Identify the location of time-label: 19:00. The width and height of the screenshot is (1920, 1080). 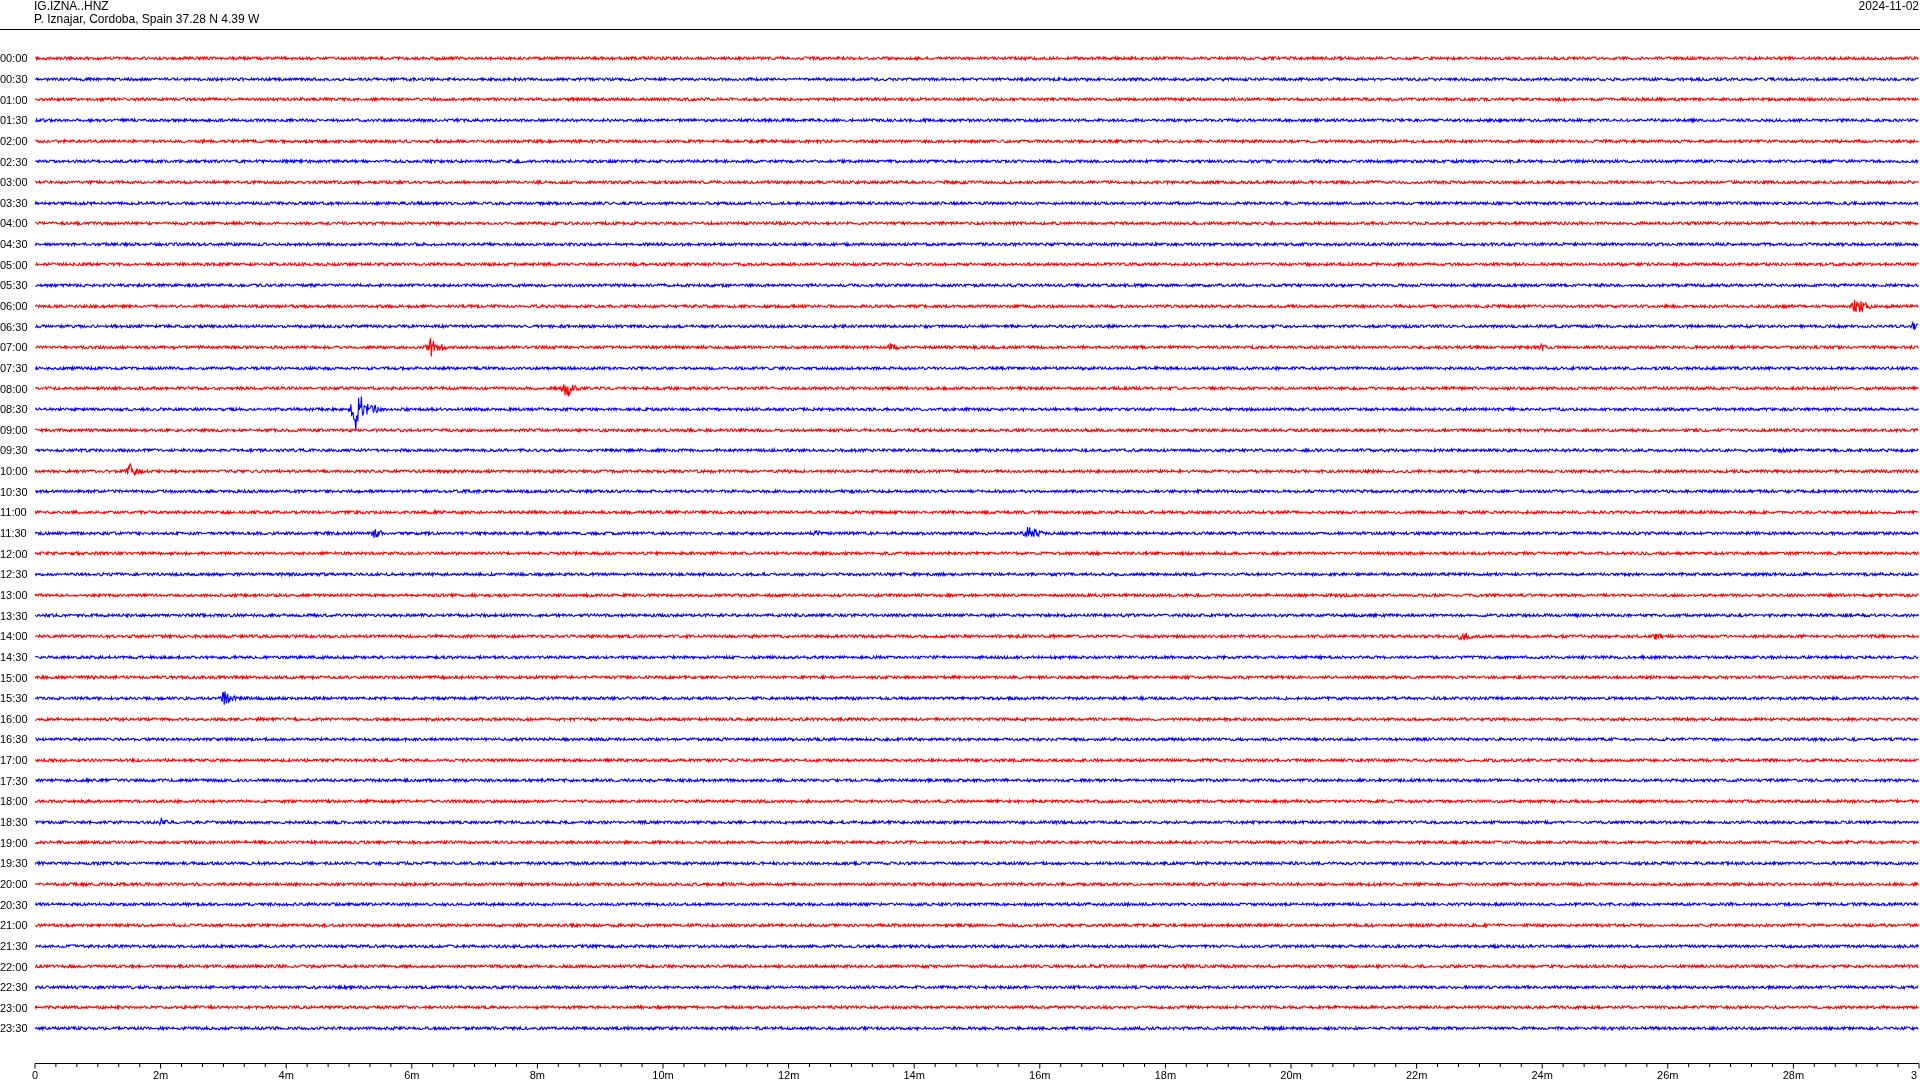
(14, 842).